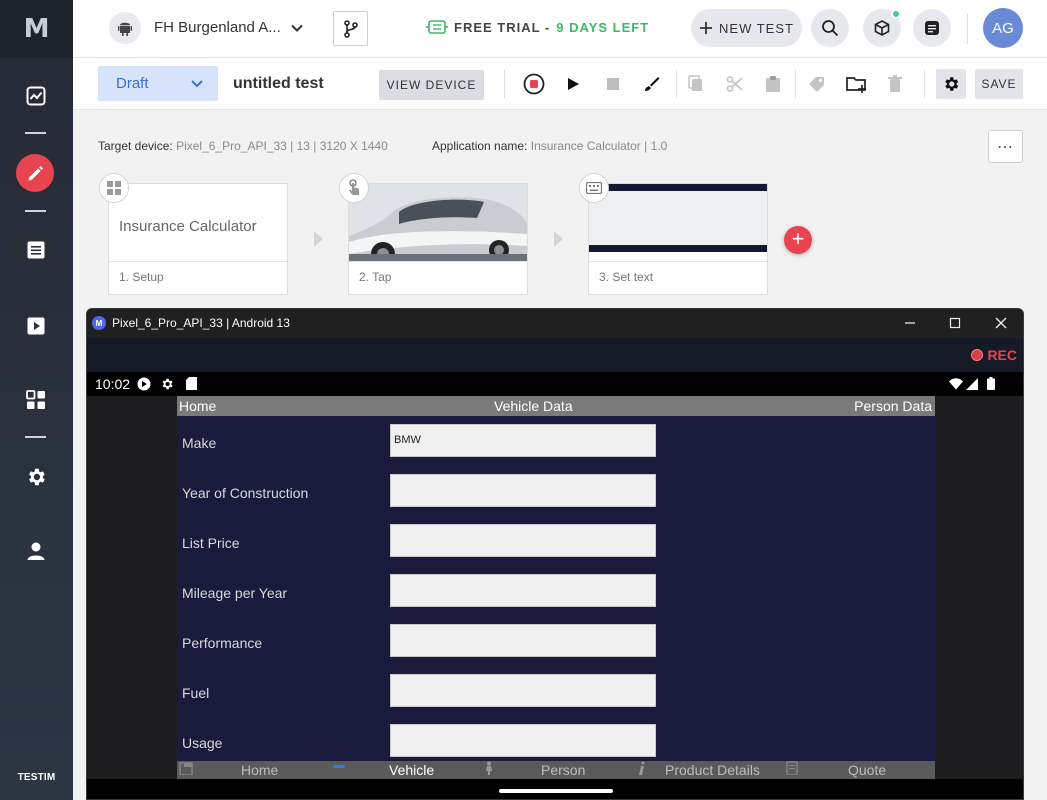 This screenshot has width=1047, height=800. Describe the element at coordinates (537, 27) in the screenshot. I see `free-trial-banner: FREE TRIAL - 9 DAYS LEFT` at that location.